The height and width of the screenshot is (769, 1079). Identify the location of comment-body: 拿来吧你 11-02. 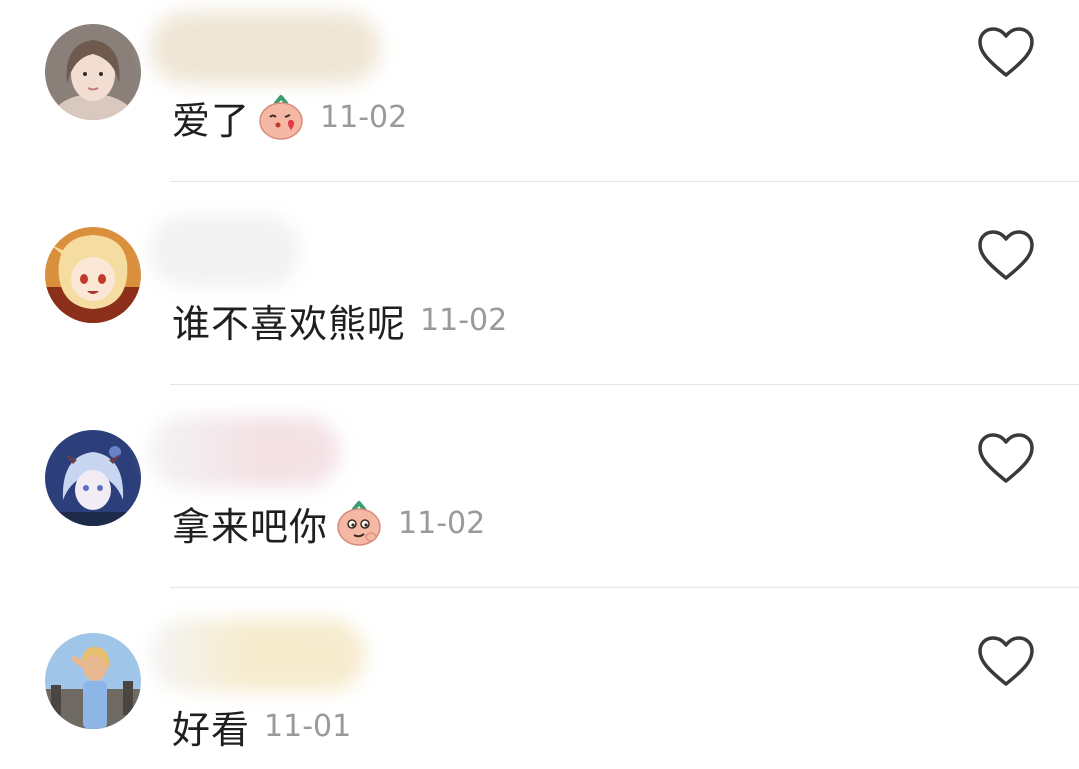
(329, 523).